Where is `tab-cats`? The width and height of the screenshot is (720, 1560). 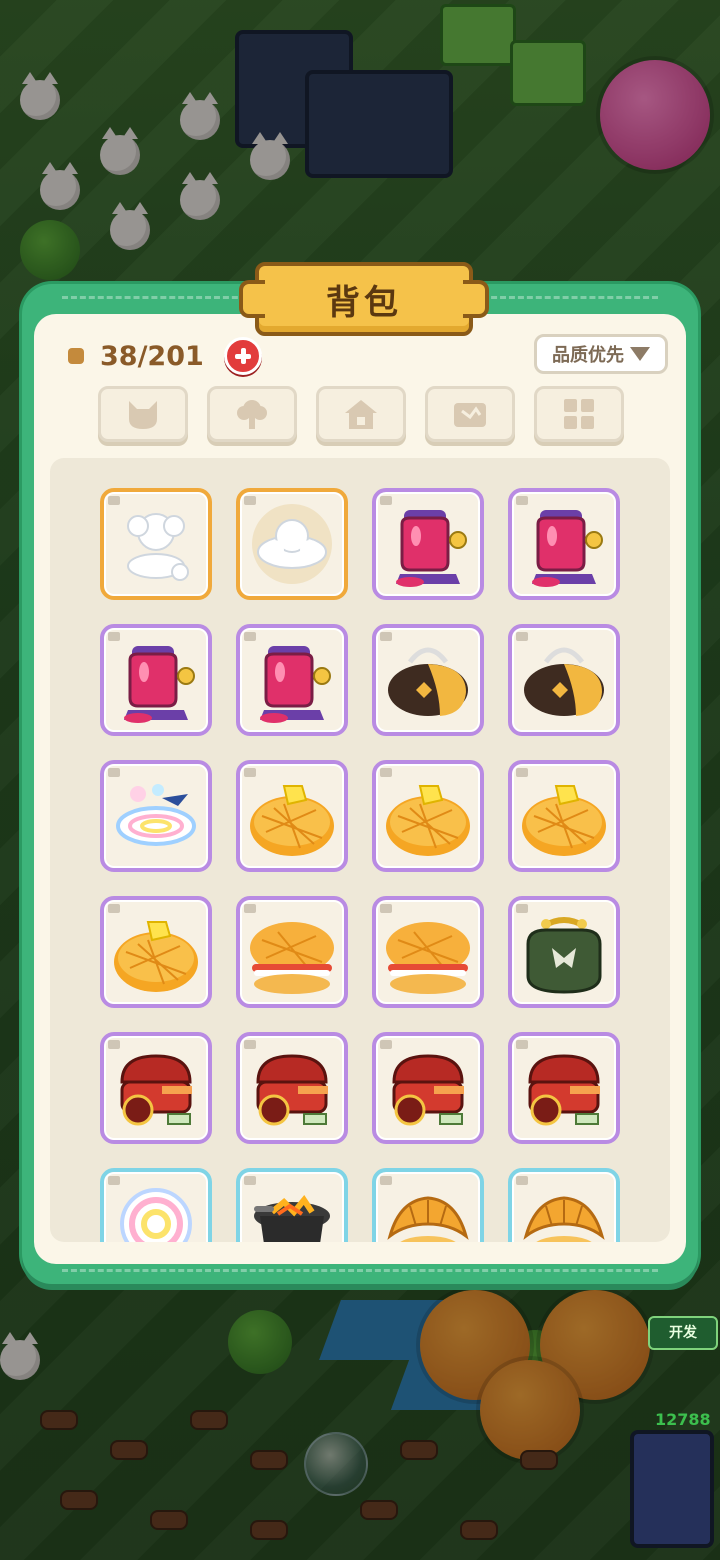 tab-cats is located at coordinates (143, 414).